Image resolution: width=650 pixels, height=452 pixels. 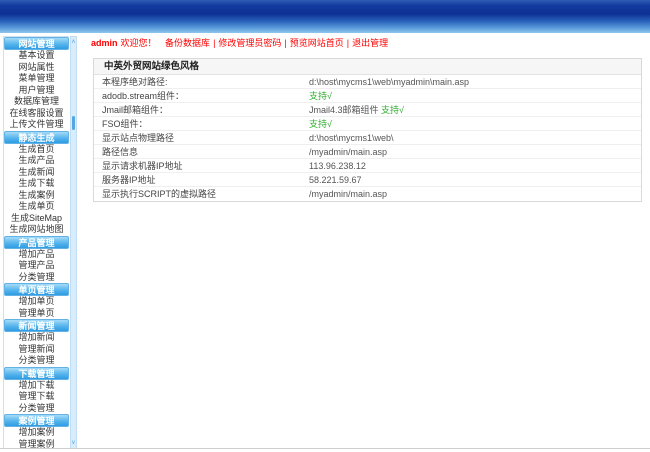 What do you see at coordinates (337, 166) in the screenshot?
I see `info-value: 113.96.238.12` at bounding box center [337, 166].